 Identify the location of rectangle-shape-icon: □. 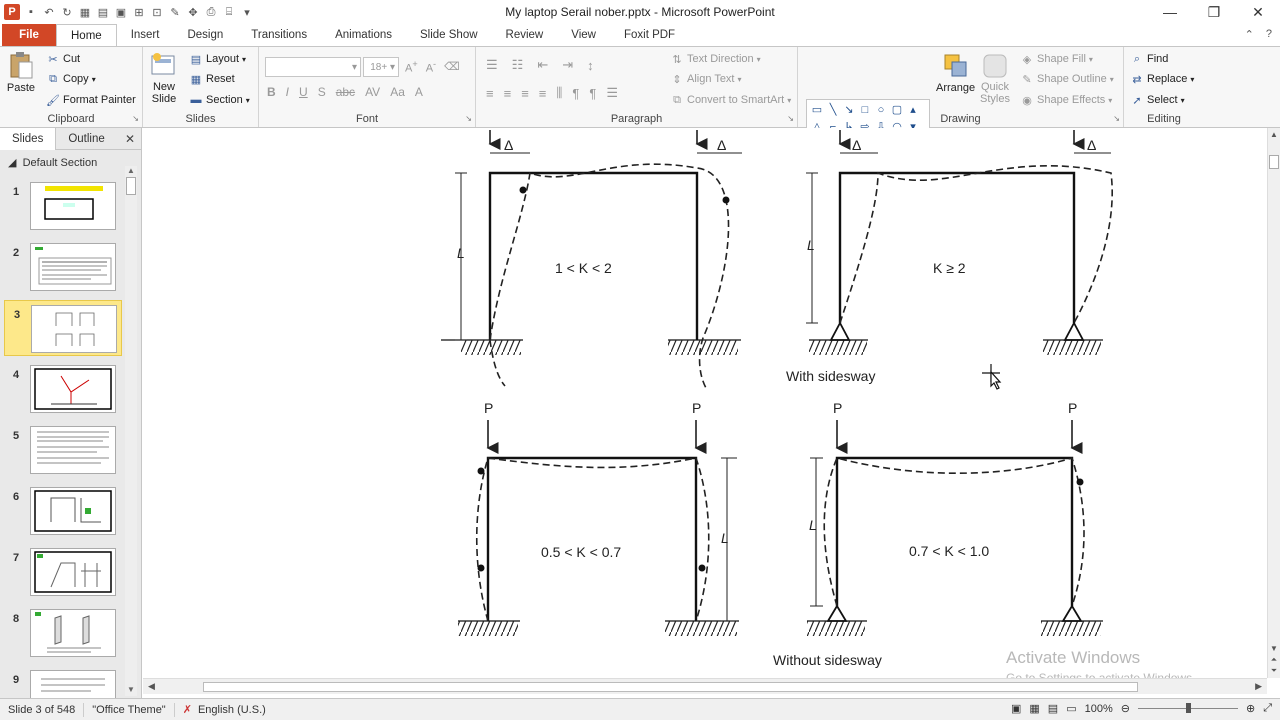
(865, 109).